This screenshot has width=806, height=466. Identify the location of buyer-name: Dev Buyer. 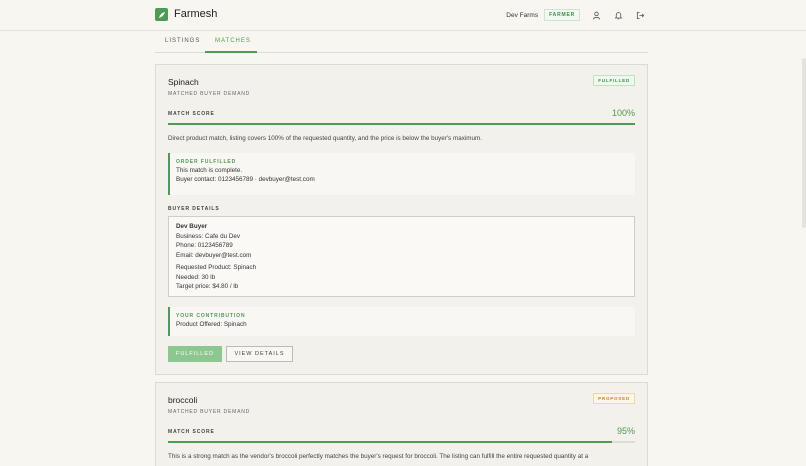
(192, 226).